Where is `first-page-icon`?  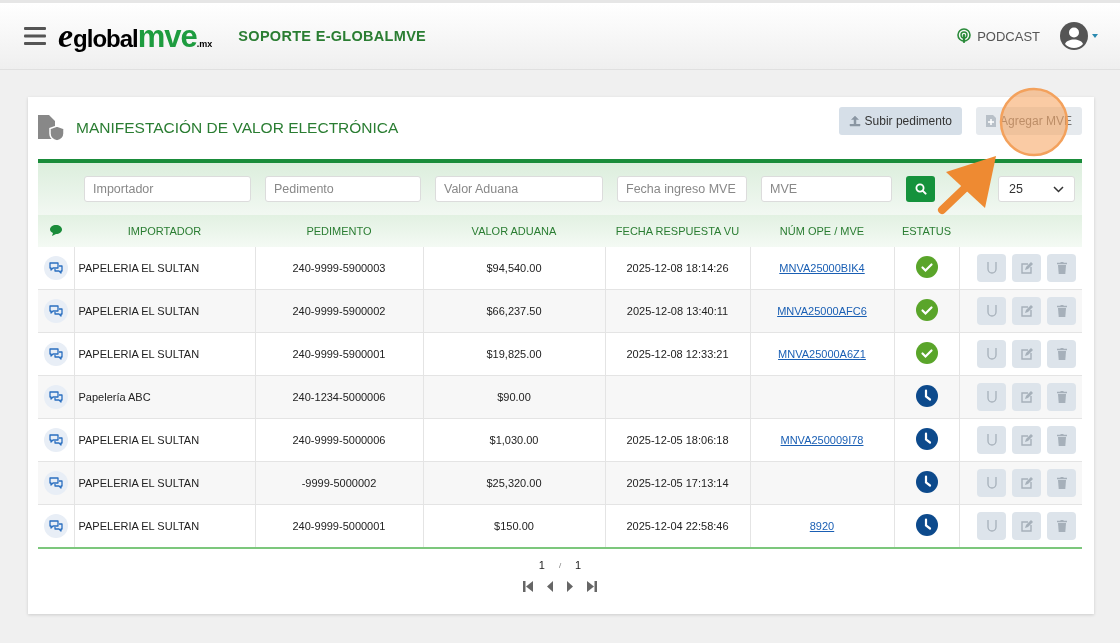
first-page-icon is located at coordinates (528, 586).